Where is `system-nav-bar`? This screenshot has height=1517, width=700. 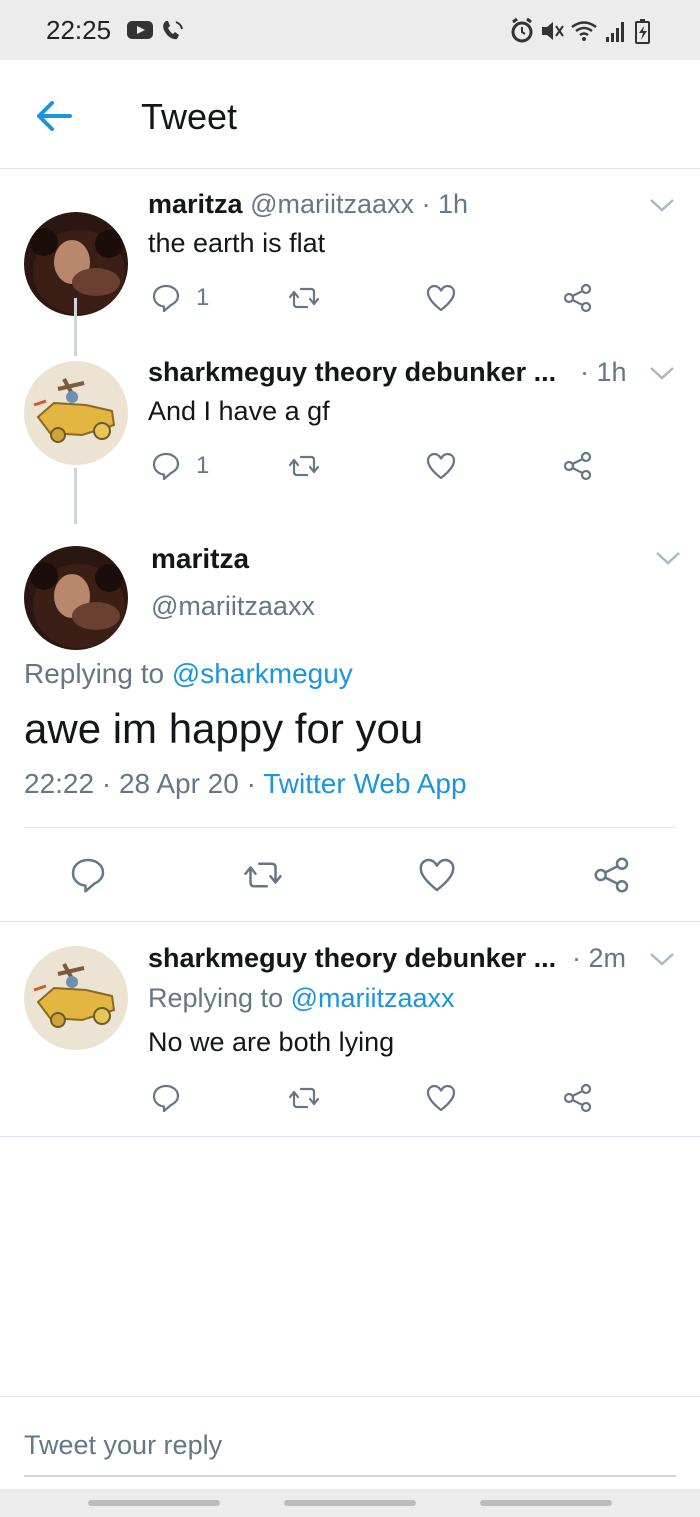
system-nav-bar is located at coordinates (350, 1503).